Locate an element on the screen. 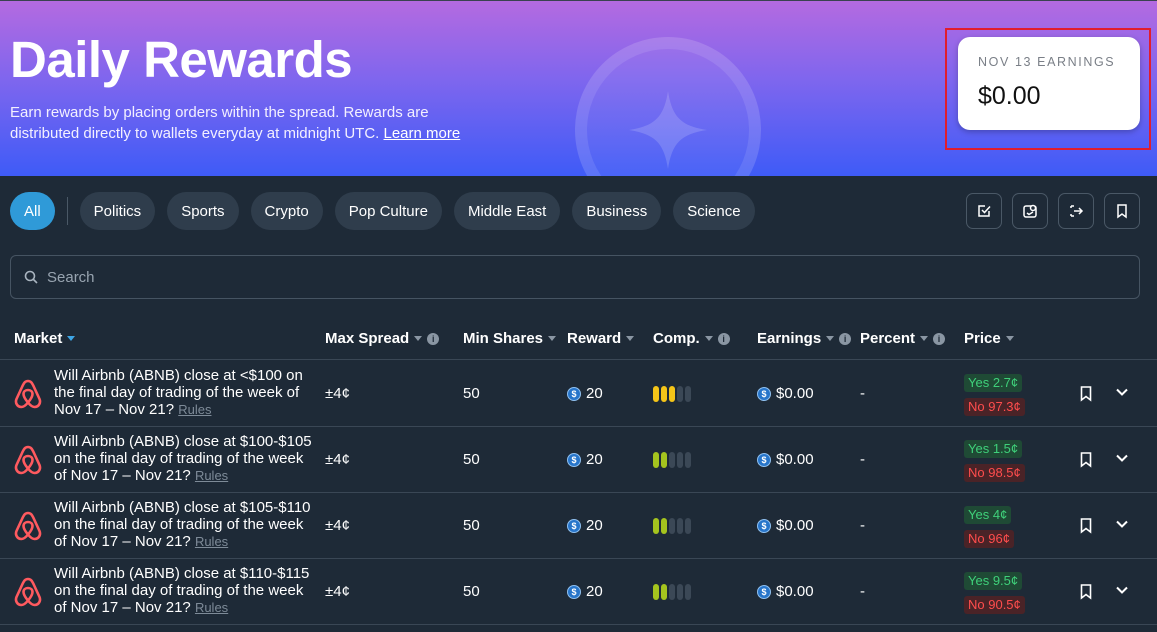 Image resolution: width=1157 pixels, height=632 pixels. logout-arrow-button is located at coordinates (1076, 211).